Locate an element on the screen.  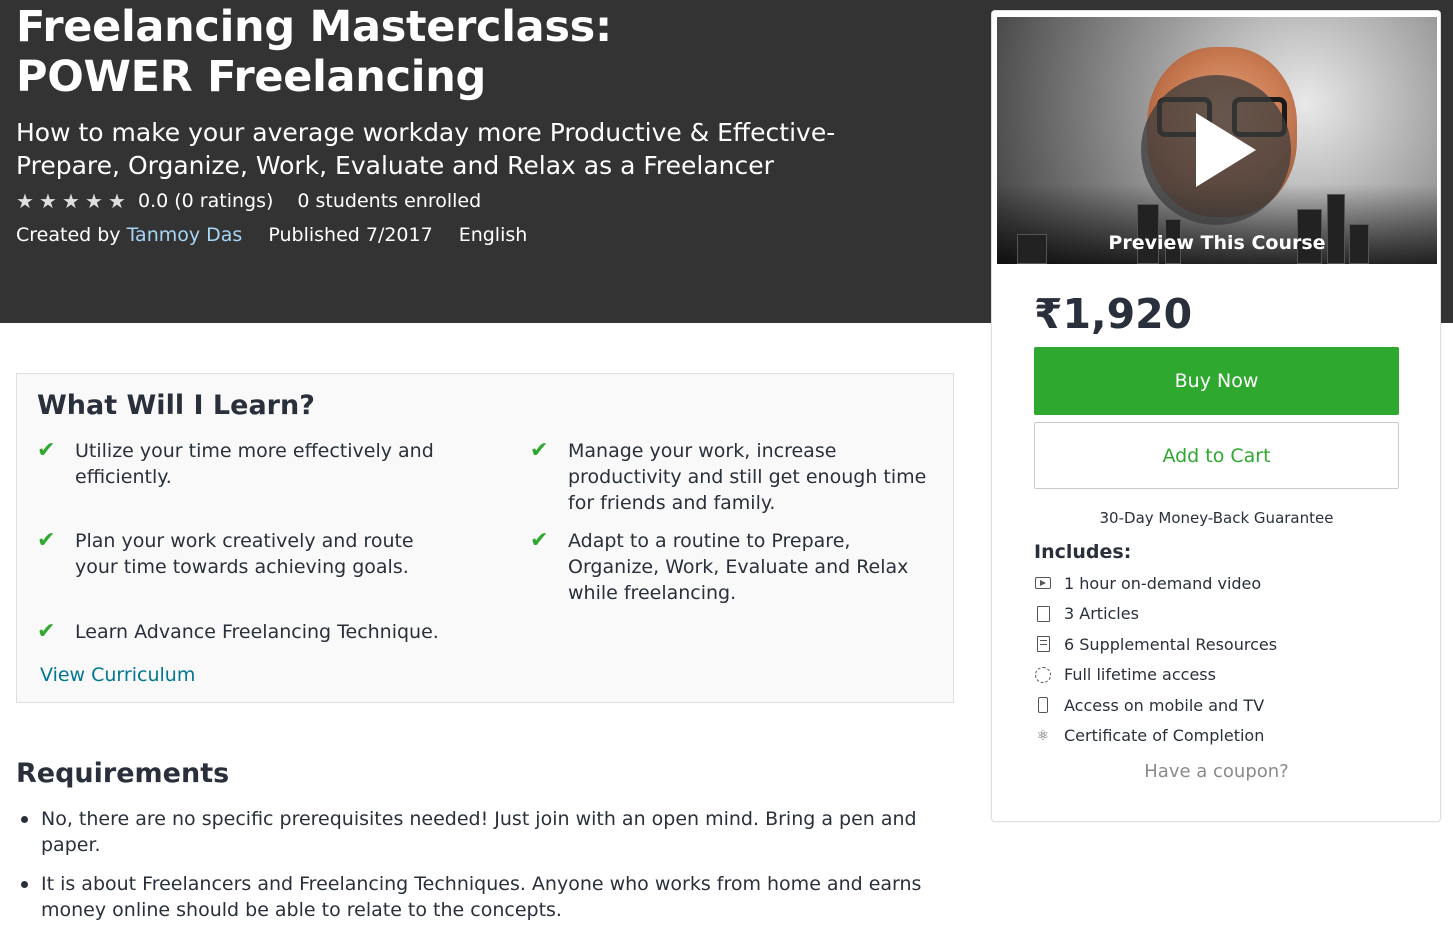
requirements-title: Requirements is located at coordinates (123, 773).